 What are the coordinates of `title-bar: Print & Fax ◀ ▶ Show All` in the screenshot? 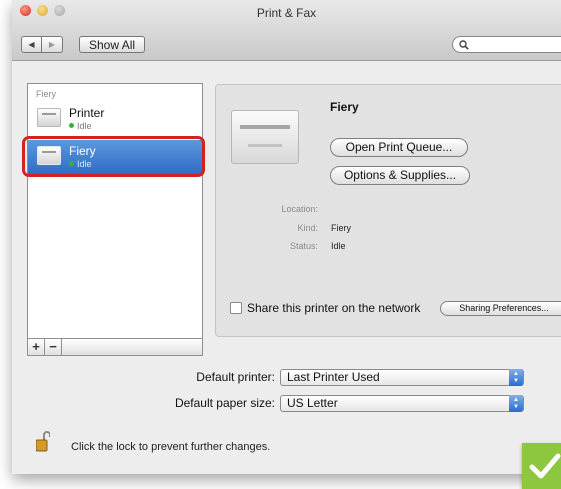 It's located at (286, 30).